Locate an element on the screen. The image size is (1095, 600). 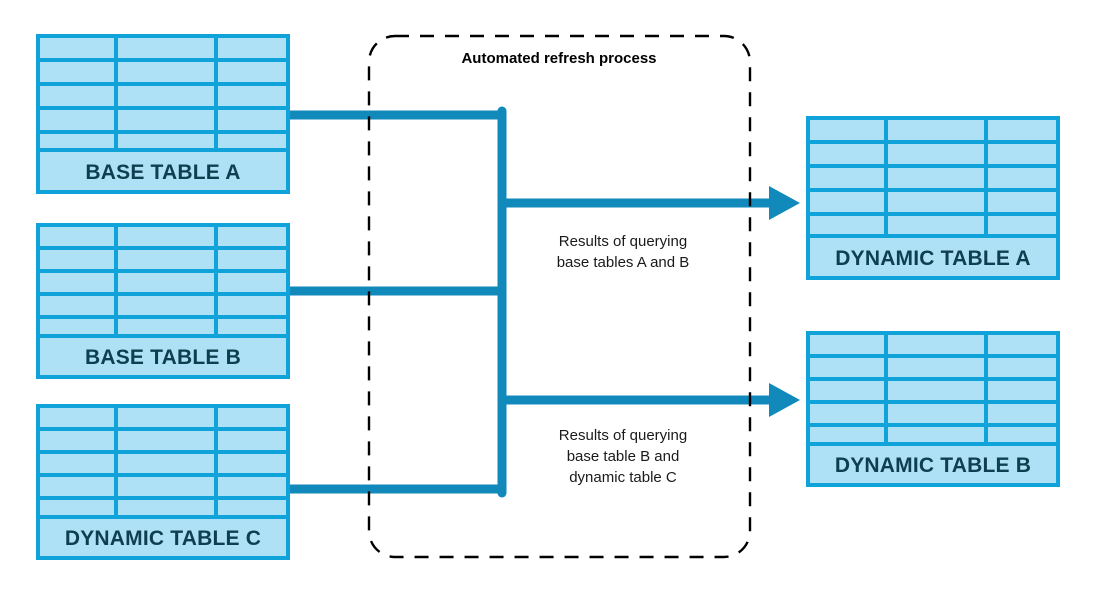
process-box-title: Automated refresh process is located at coordinates (558, 58).